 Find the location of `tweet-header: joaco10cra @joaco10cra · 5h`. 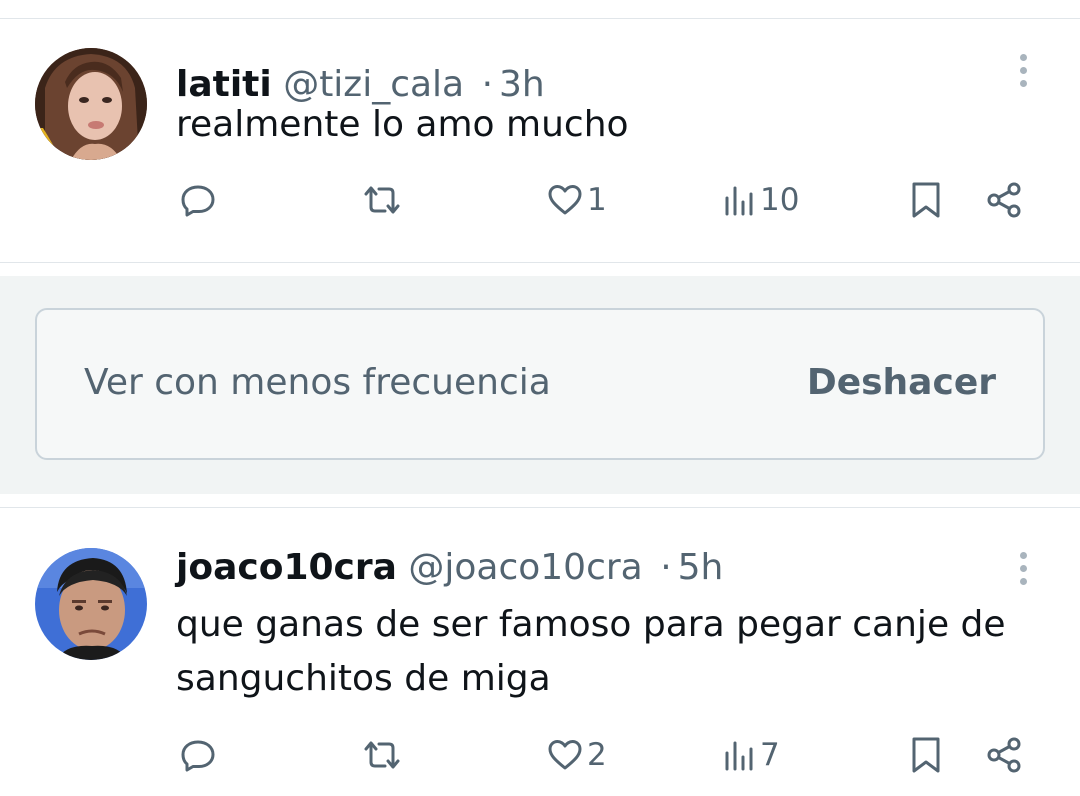

tweet-header: joaco10cra @joaco10cra · 5h is located at coordinates (449, 568).